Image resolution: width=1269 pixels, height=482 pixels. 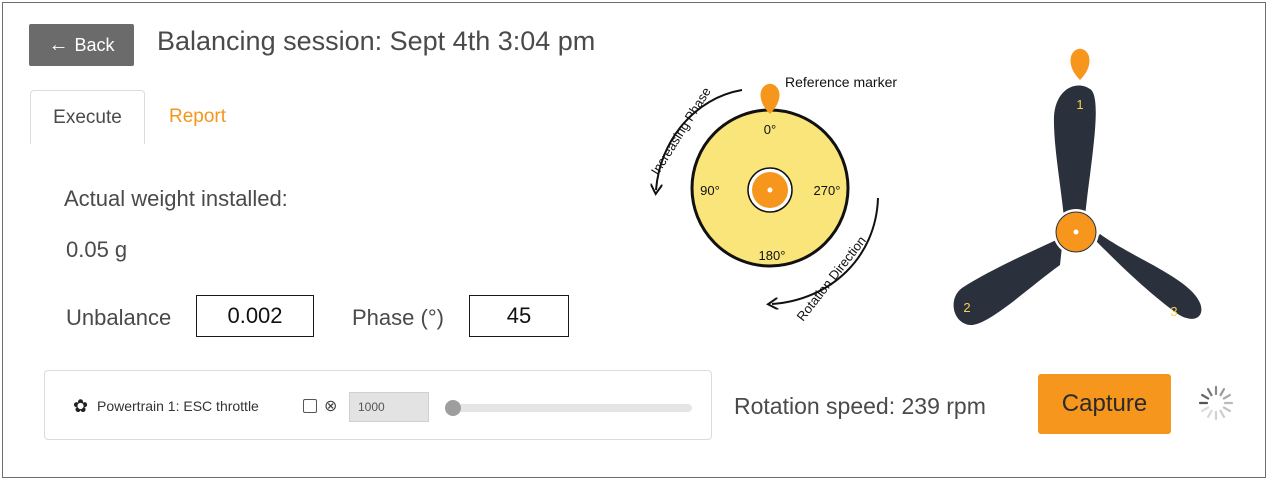 What do you see at coordinates (841, 82) in the screenshot?
I see `reference-marker-label: Reference marker` at bounding box center [841, 82].